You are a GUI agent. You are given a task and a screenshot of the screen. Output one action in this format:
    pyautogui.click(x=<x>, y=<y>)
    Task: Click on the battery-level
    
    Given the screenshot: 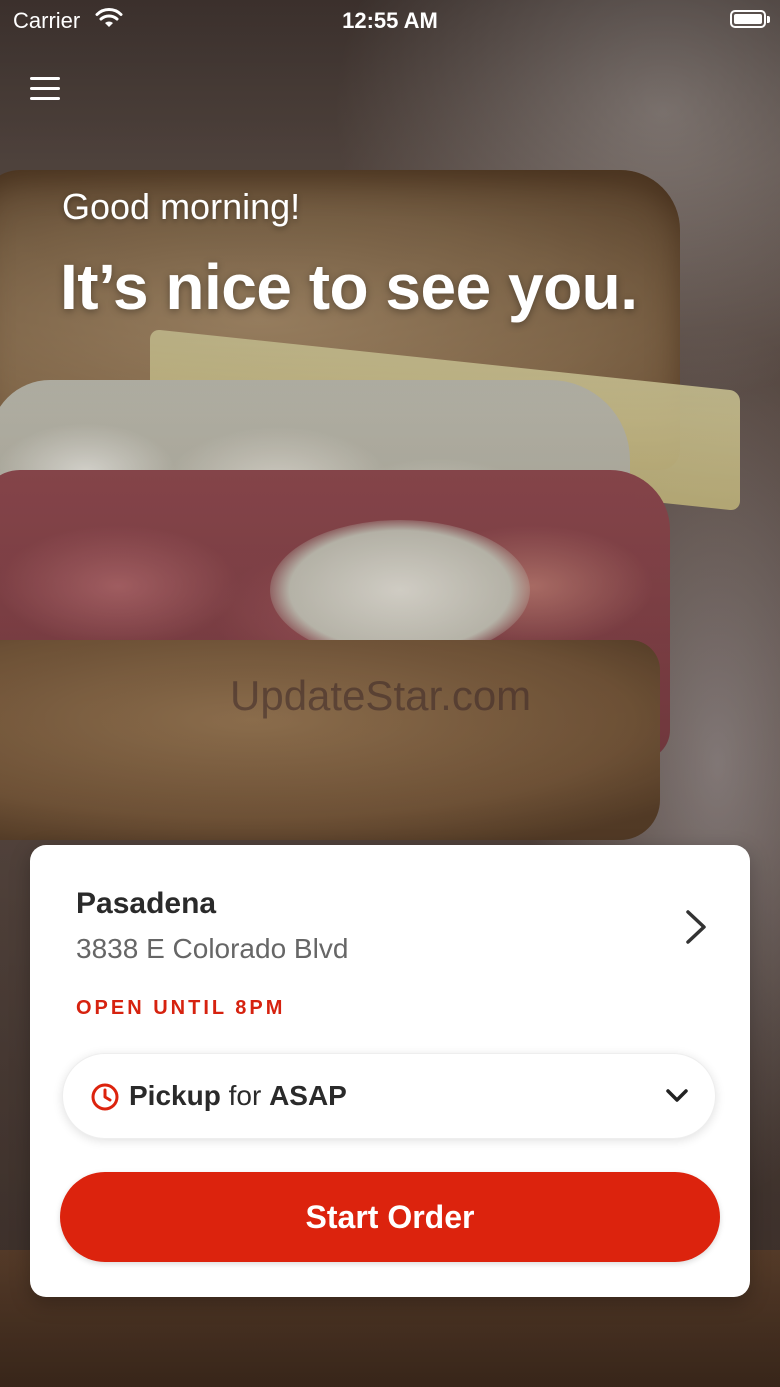 What is the action you would take?
    pyautogui.click(x=748, y=19)
    